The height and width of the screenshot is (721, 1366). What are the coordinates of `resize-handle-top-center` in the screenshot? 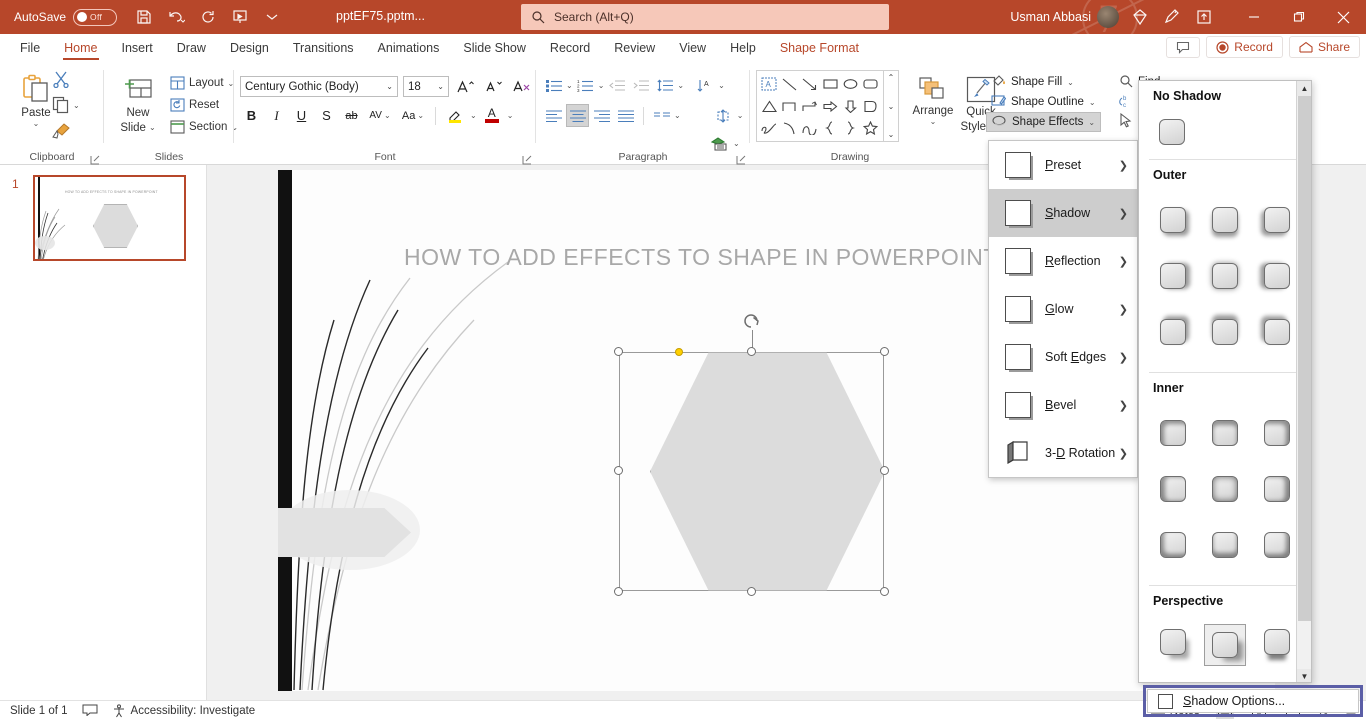 It's located at (751, 351).